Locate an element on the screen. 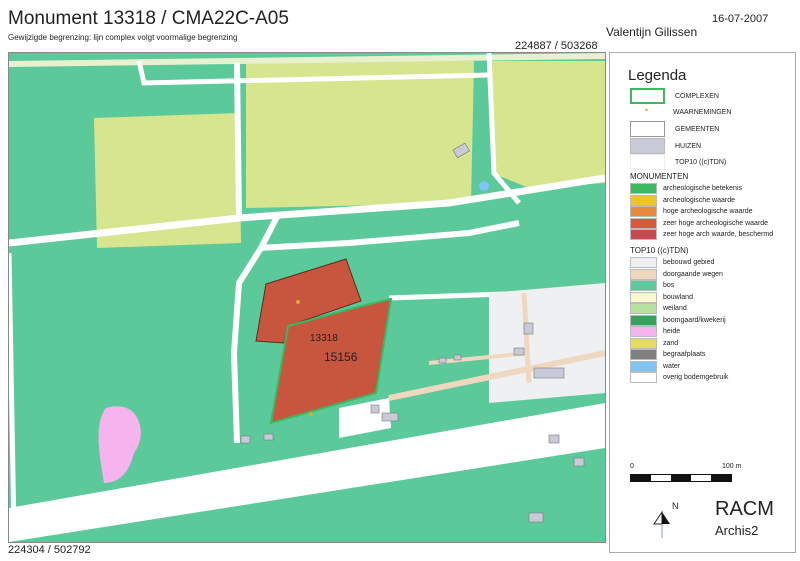 This screenshot has height=561, width=800. water is located at coordinates (484, 186).